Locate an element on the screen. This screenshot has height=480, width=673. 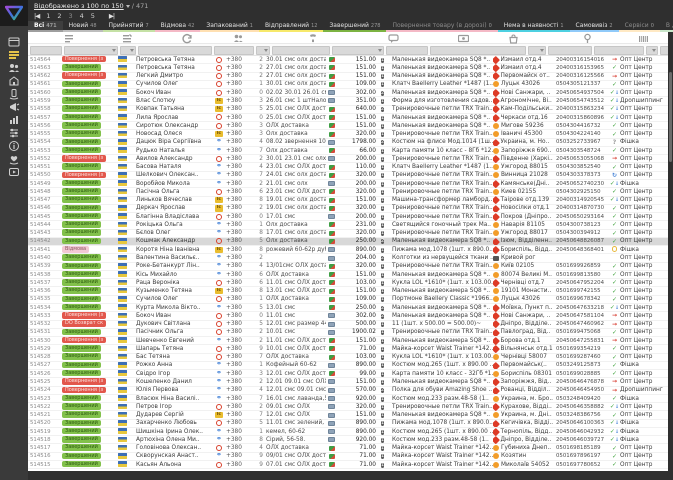
ttn-number: 20450647460962 is located at coordinates (582, 324).